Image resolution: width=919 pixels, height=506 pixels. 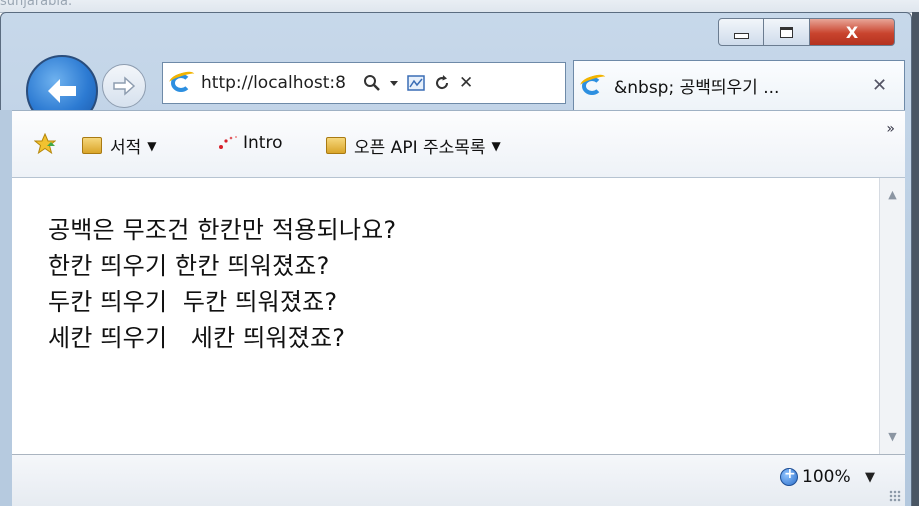 What do you see at coordinates (394, 83) in the screenshot?
I see `triangle-down-icon` at bounding box center [394, 83].